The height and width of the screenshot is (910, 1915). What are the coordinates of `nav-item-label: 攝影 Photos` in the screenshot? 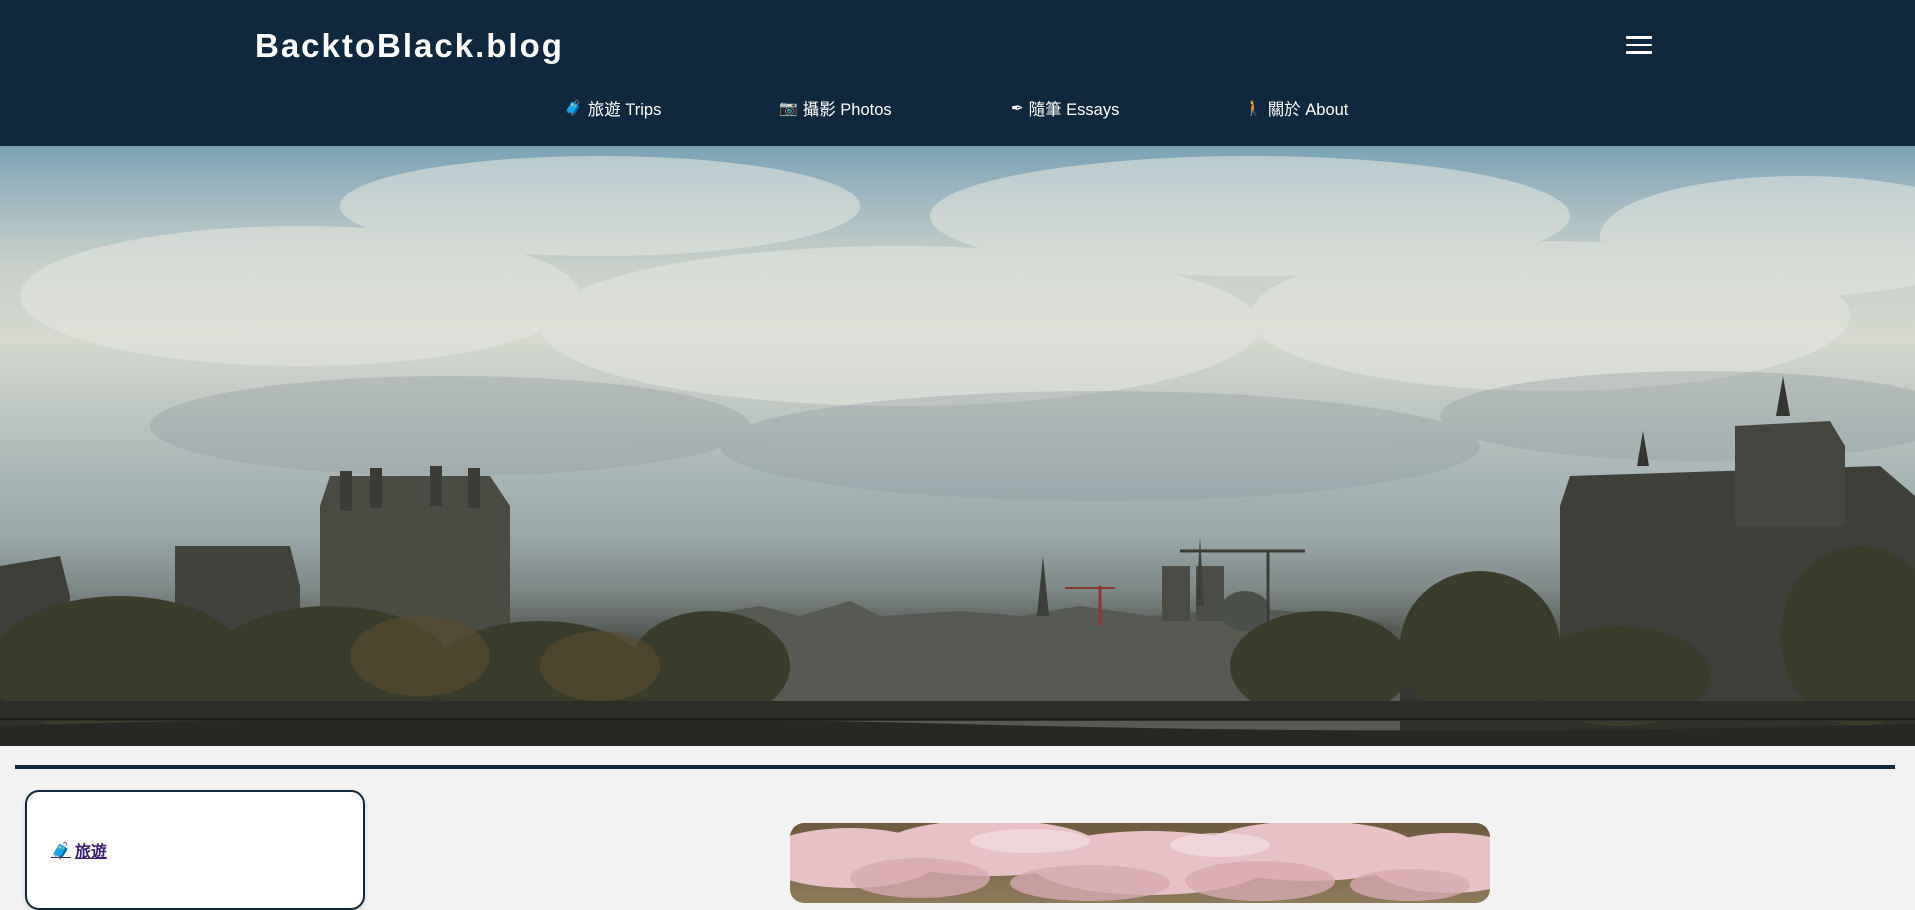 It's located at (847, 110).